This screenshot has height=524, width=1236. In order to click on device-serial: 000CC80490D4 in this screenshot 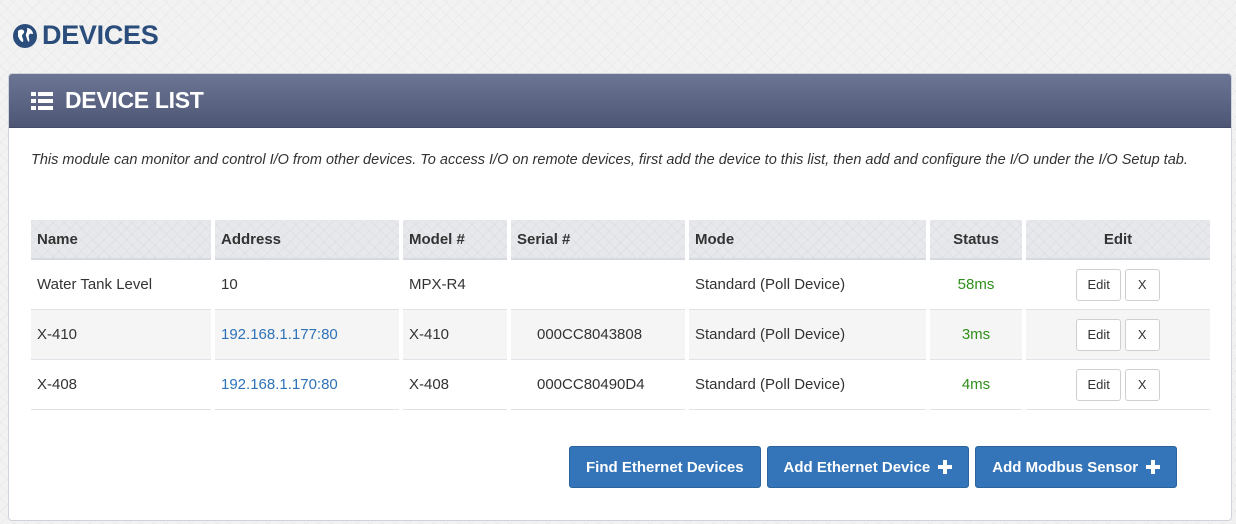, I will do `click(598, 385)`.